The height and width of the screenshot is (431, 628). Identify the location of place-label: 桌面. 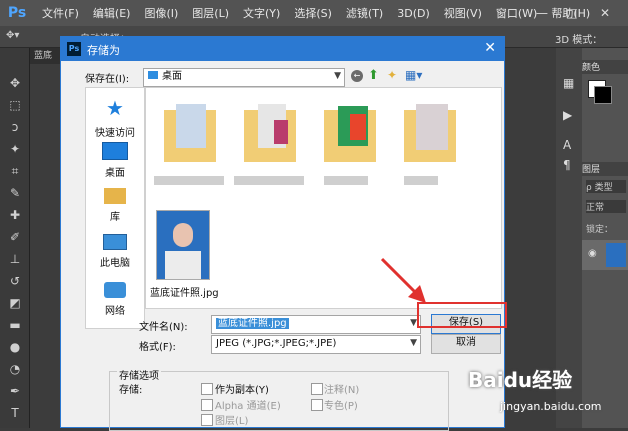
(115, 173).